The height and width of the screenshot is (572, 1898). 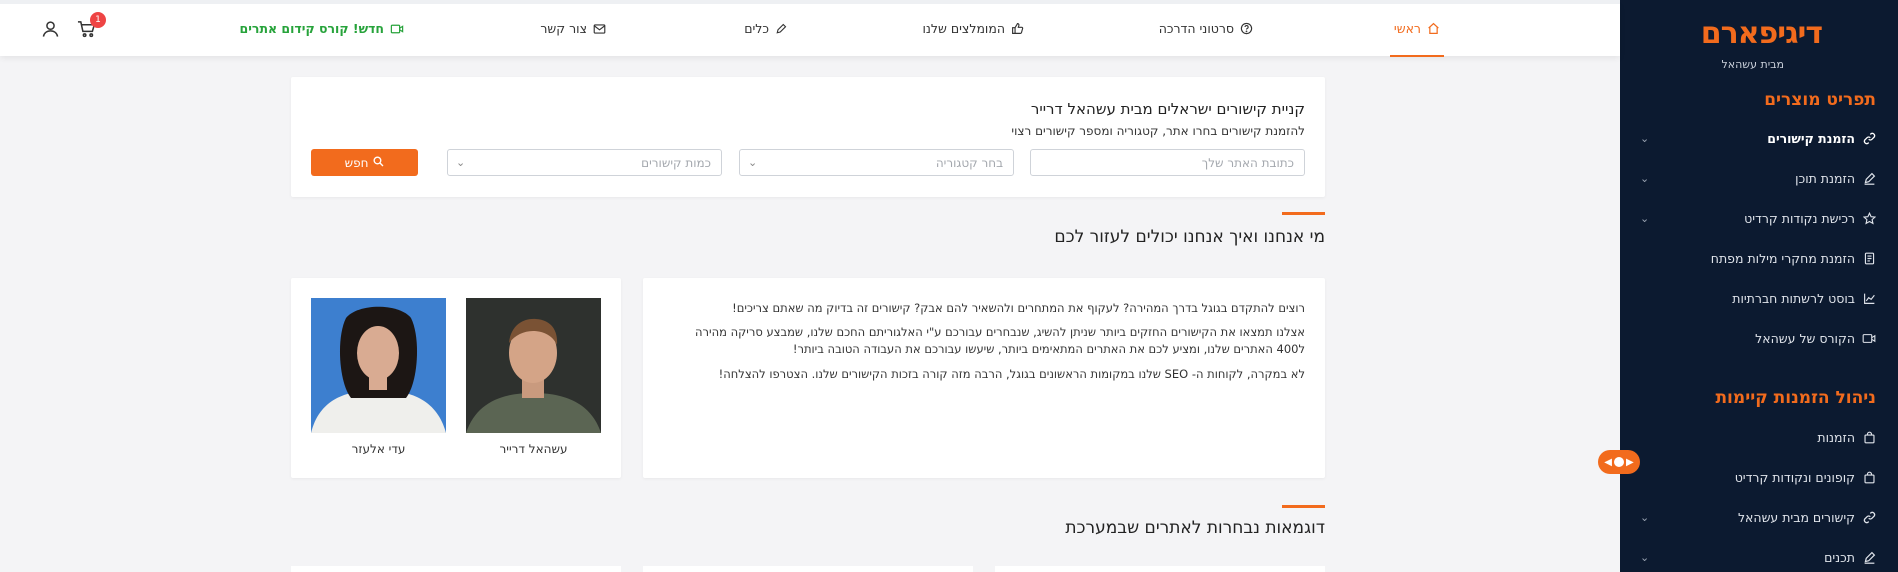 I want to click on sidebar-item-label: הזמנות, so click(x=1836, y=437).